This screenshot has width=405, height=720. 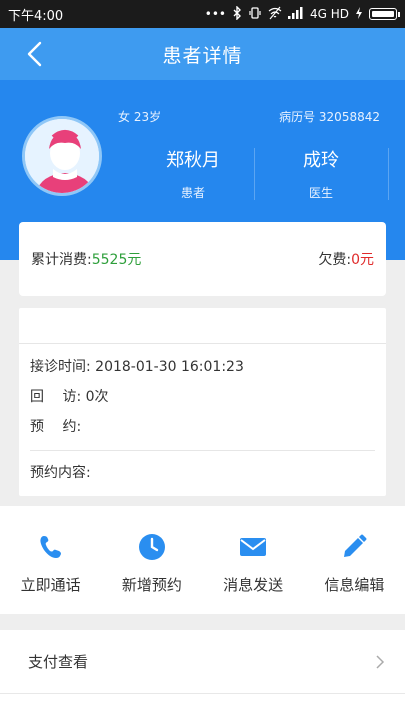 I want to click on back-chevron-icon, so click(x=36, y=54).